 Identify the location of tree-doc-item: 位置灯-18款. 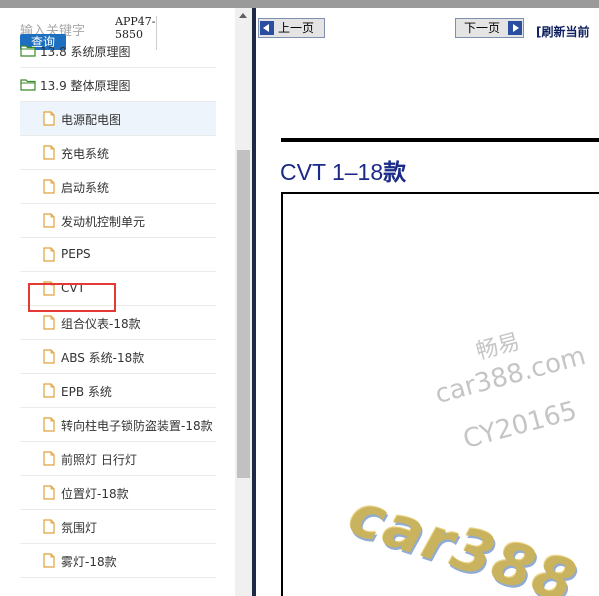
(118, 493).